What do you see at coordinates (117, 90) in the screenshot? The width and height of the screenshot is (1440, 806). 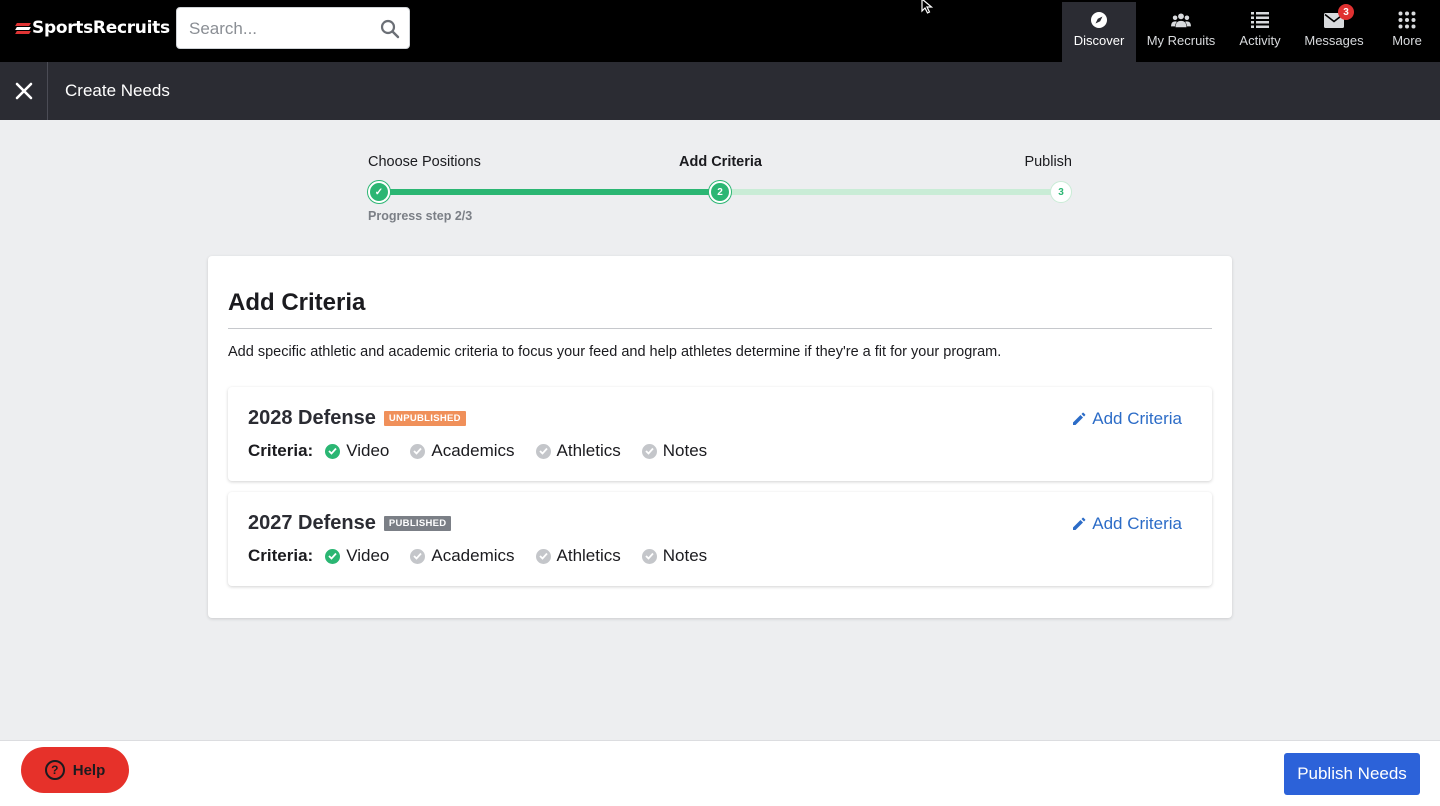 I see `page-title: Create Needs` at bounding box center [117, 90].